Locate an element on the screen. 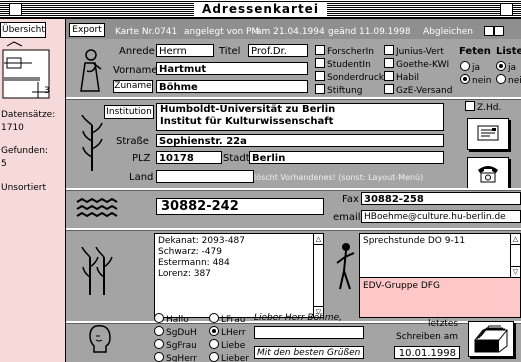  titel-field: Prof.Dr. is located at coordinates (278, 50).